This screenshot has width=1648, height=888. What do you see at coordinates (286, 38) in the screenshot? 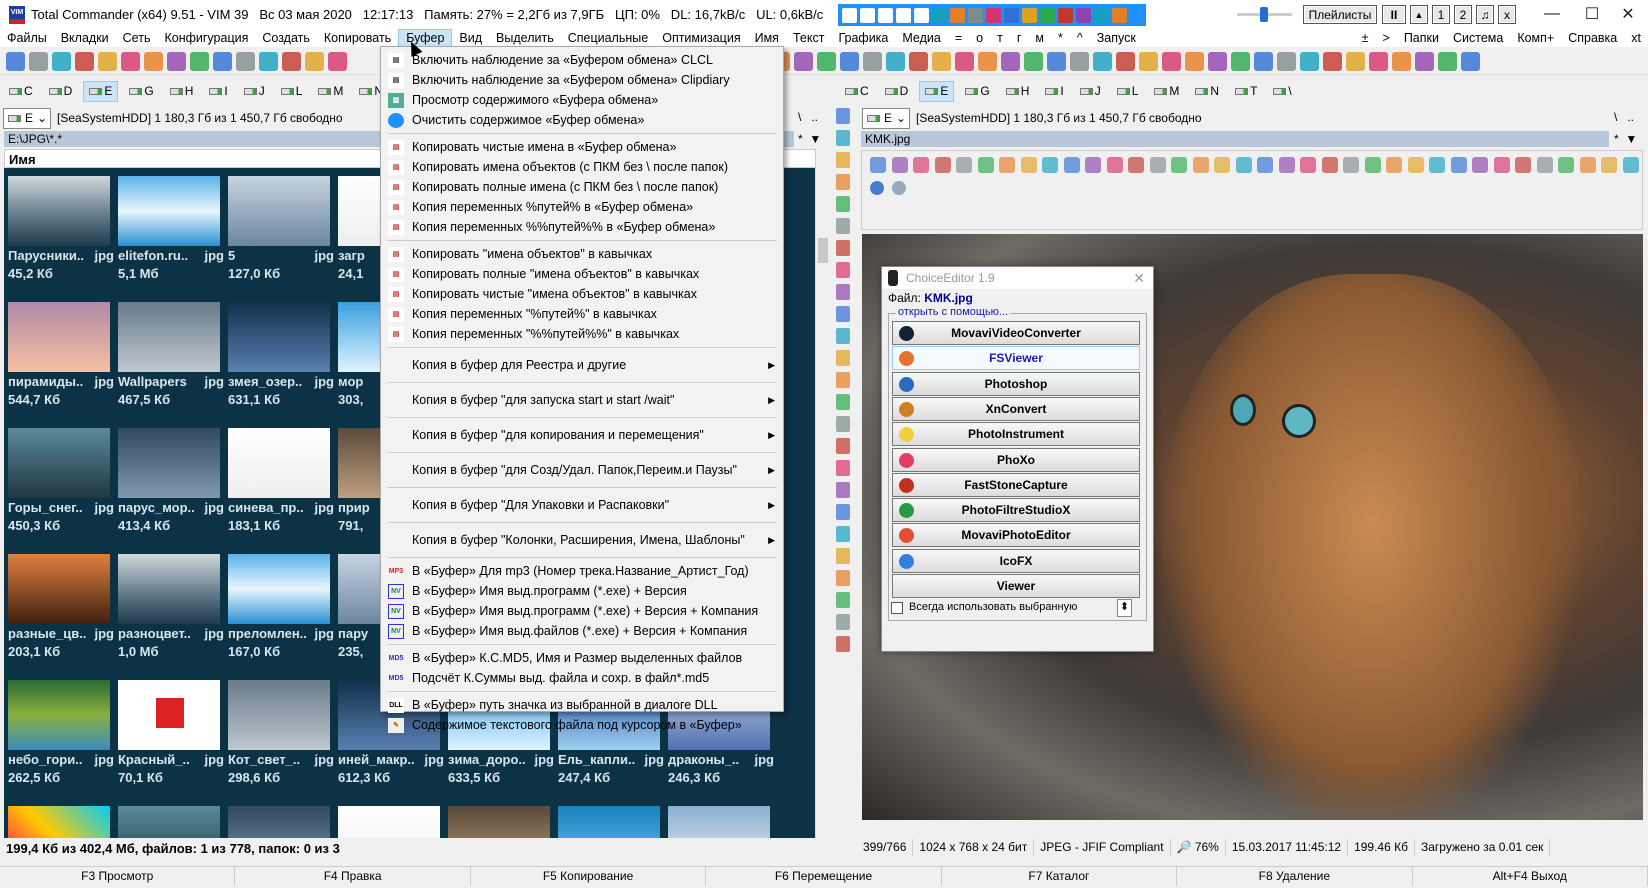
I see `menu-4: Создать` at bounding box center [286, 38].